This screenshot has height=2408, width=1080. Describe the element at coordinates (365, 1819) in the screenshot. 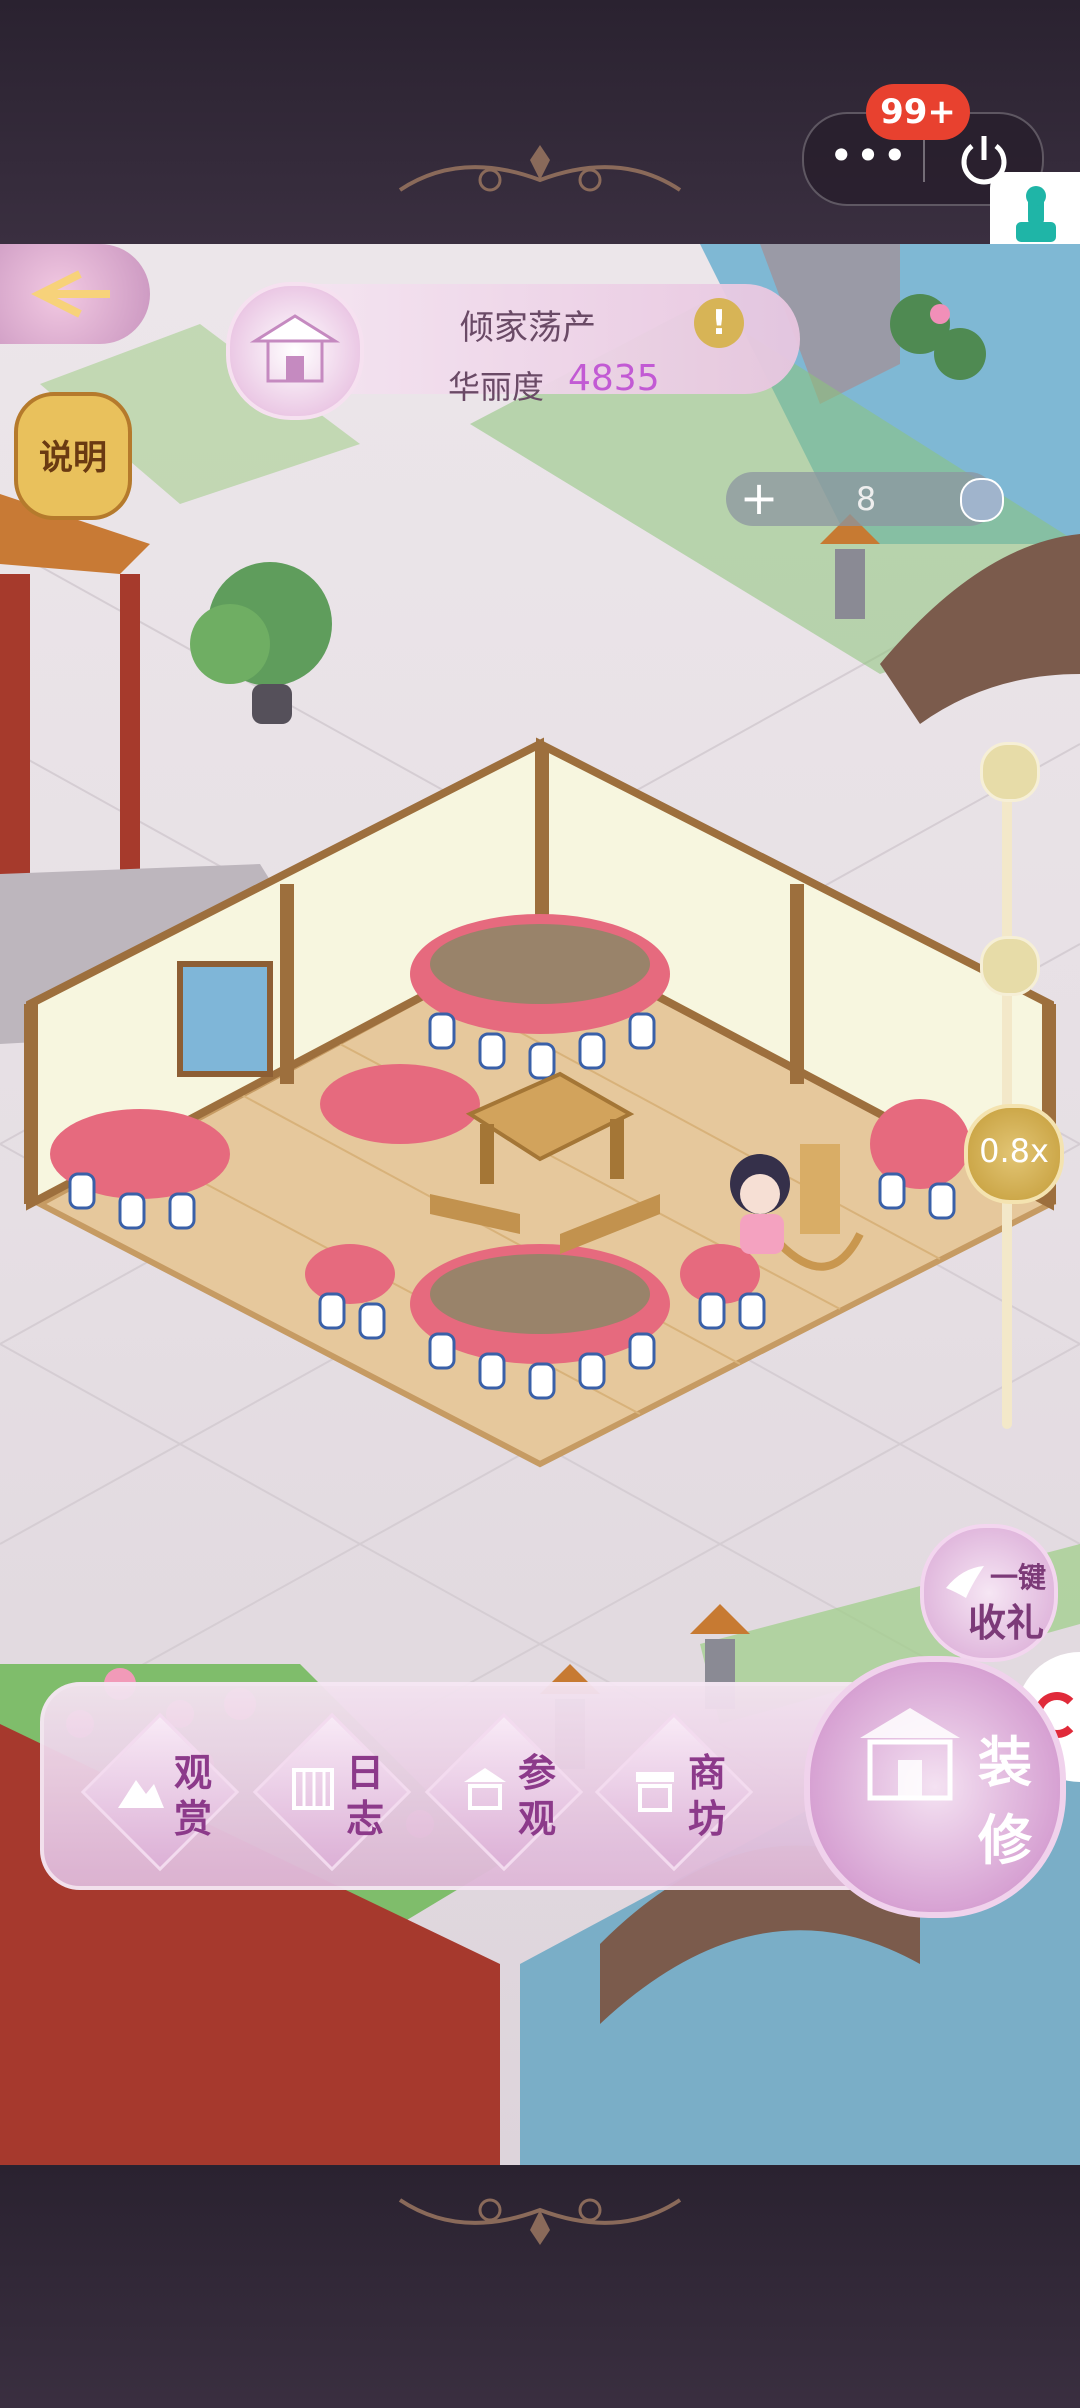

I see `nav-journal-line2: 志` at that location.